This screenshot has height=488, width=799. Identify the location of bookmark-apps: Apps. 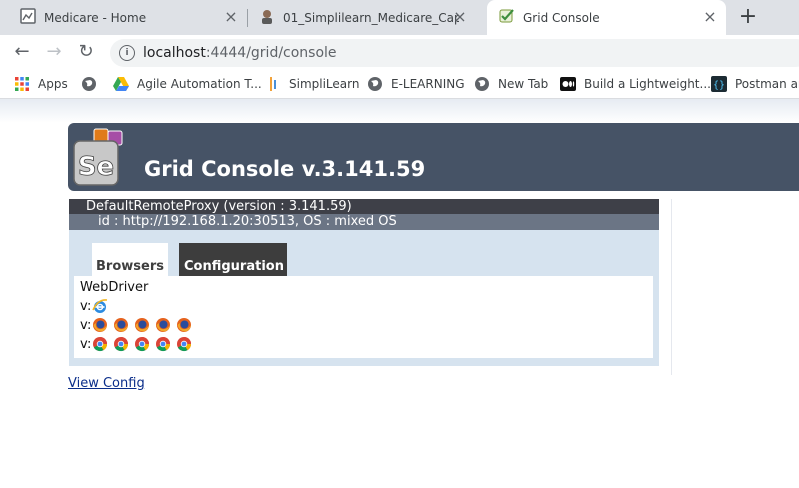
(41, 84).